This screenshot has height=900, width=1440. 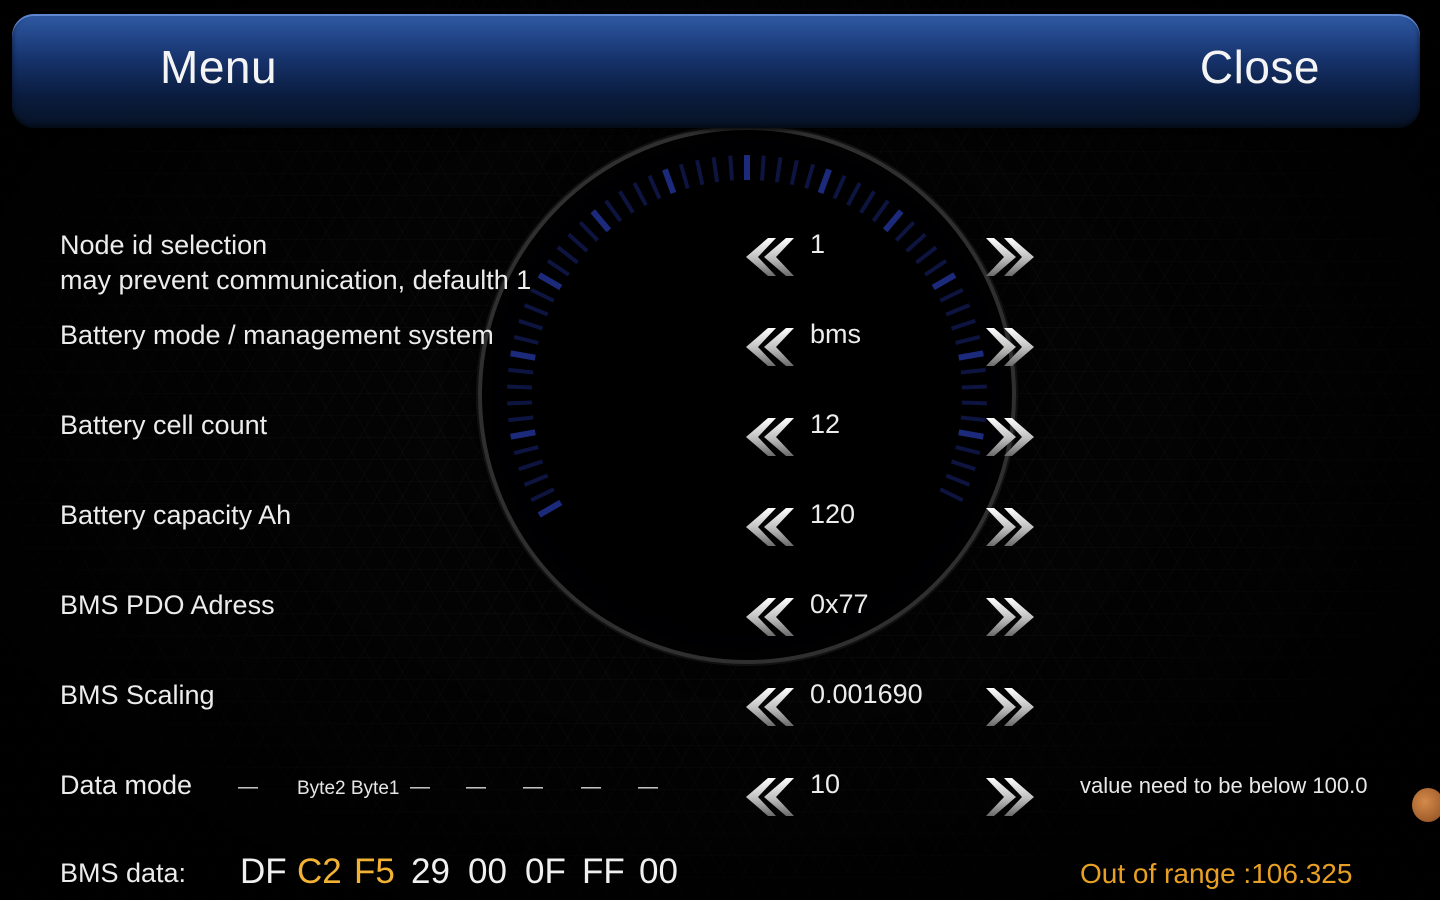 I want to click on battery-mode-increase-button, so click(x=1010, y=347).